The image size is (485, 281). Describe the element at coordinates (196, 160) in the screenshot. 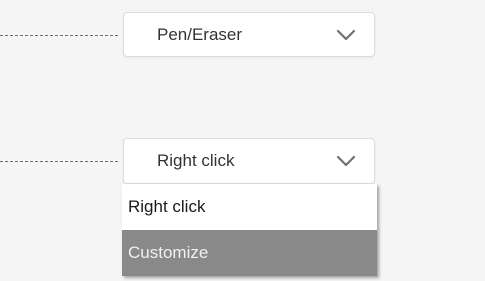

I see `dropdown-value: Right click` at that location.